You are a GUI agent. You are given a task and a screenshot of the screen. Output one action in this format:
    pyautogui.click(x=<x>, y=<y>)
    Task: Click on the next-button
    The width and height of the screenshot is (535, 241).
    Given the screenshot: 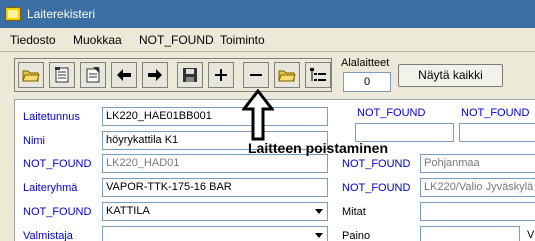 What is the action you would take?
    pyautogui.click(x=155, y=75)
    